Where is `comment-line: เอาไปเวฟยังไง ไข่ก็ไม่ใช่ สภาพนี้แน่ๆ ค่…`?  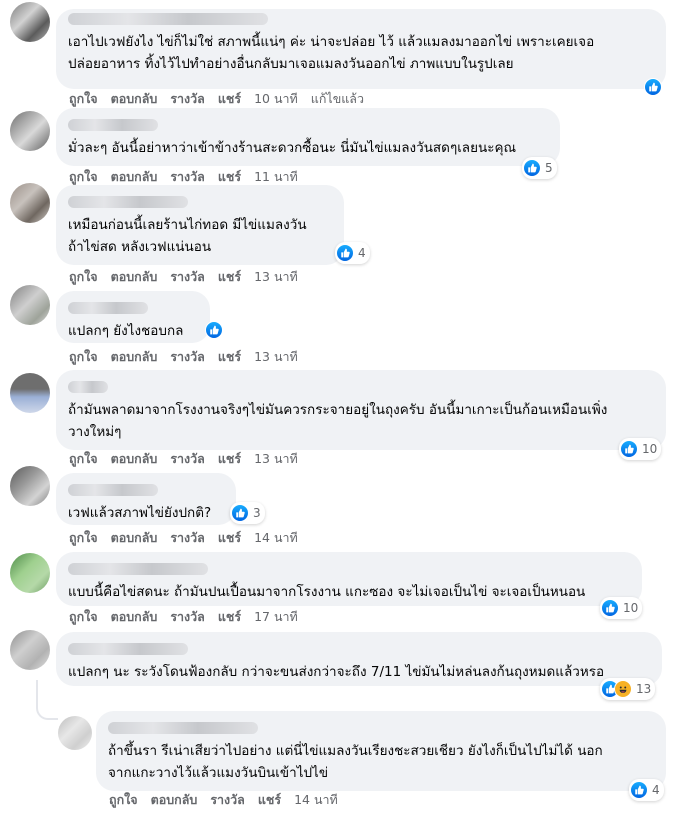
comment-line: เอาไปเวฟยังไง ไข่ก็ไม่ใช่ สภาพนี้แน่ๆ ค่… is located at coordinates (331, 42).